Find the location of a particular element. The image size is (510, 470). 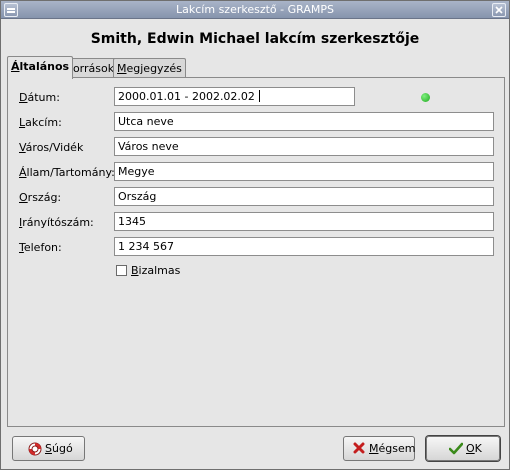

help-button-label: Súgó is located at coordinates (59, 448).